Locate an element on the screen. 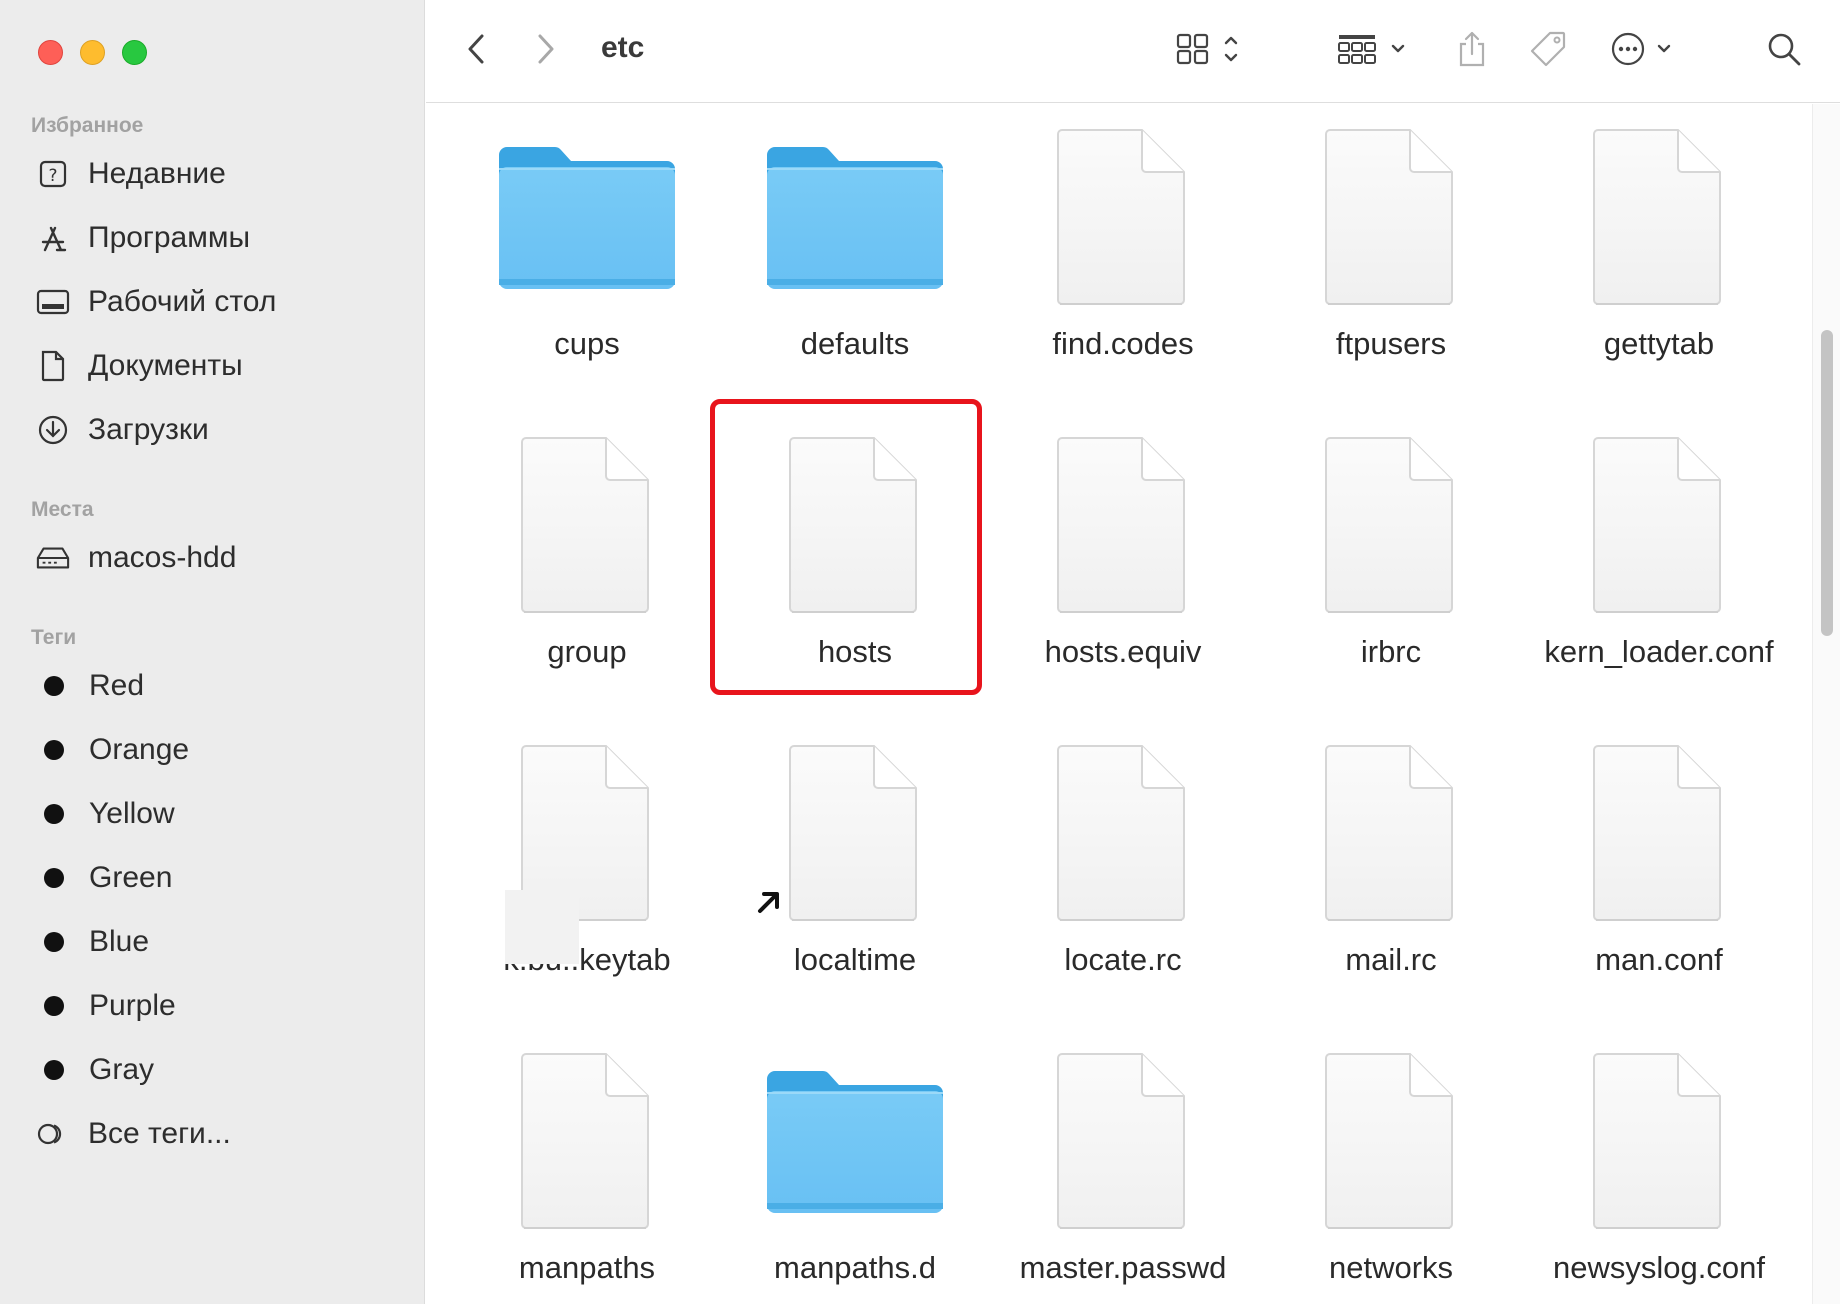 Image resolution: width=1840 pixels, height=1304 pixels. hard-drive-icon is located at coordinates (53, 558).